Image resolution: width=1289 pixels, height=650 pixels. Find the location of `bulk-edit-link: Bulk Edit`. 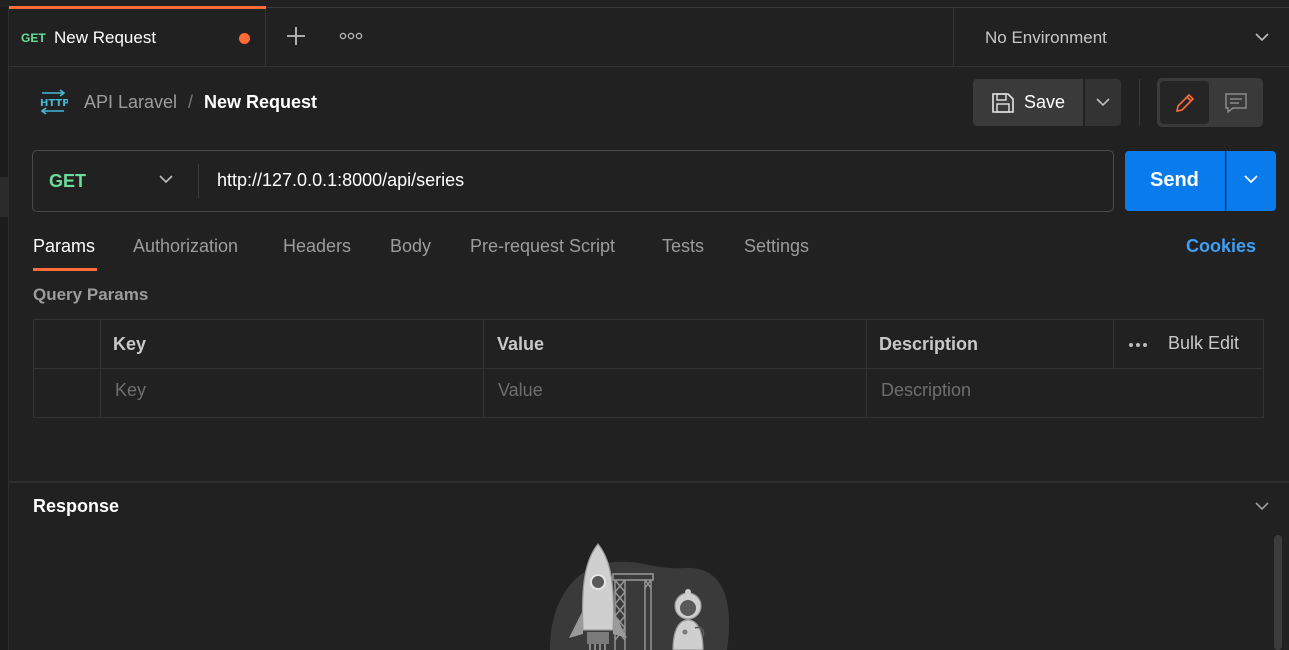

bulk-edit-link: Bulk Edit is located at coordinates (1203, 343).